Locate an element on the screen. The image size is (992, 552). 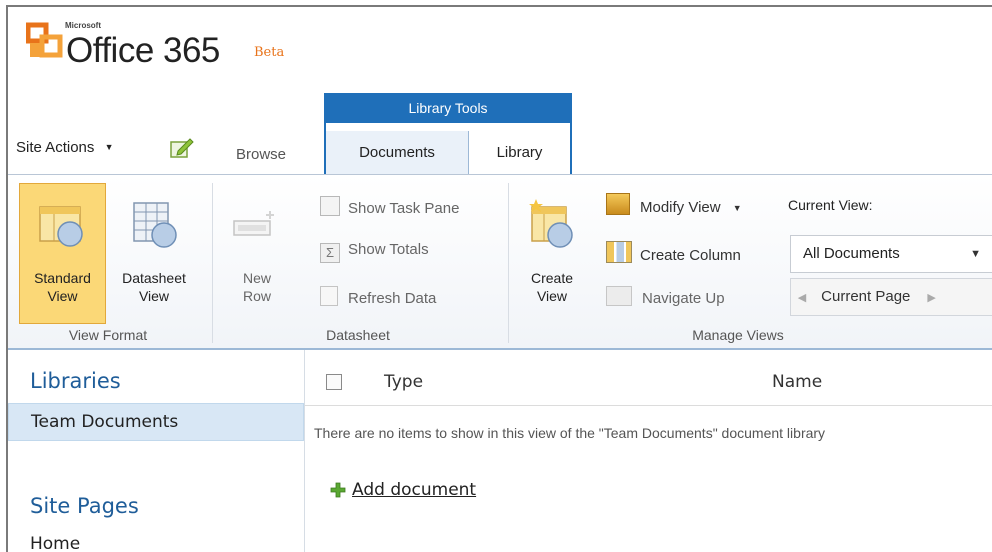
tab-browse: Browse is located at coordinates (261, 154).